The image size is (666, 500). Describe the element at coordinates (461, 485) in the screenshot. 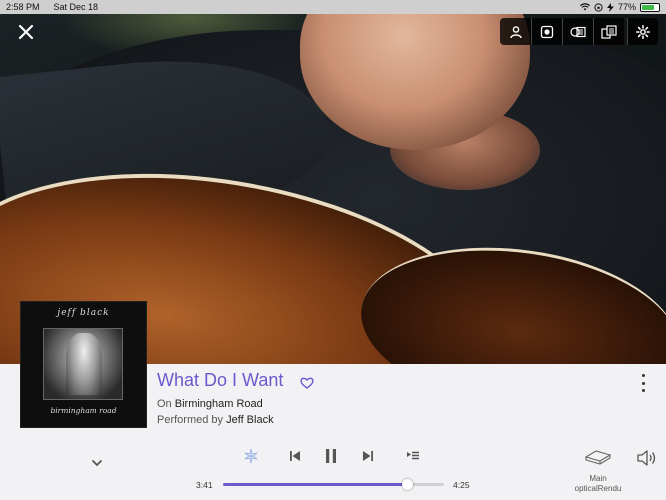

I see `total-time: 4:25` at that location.